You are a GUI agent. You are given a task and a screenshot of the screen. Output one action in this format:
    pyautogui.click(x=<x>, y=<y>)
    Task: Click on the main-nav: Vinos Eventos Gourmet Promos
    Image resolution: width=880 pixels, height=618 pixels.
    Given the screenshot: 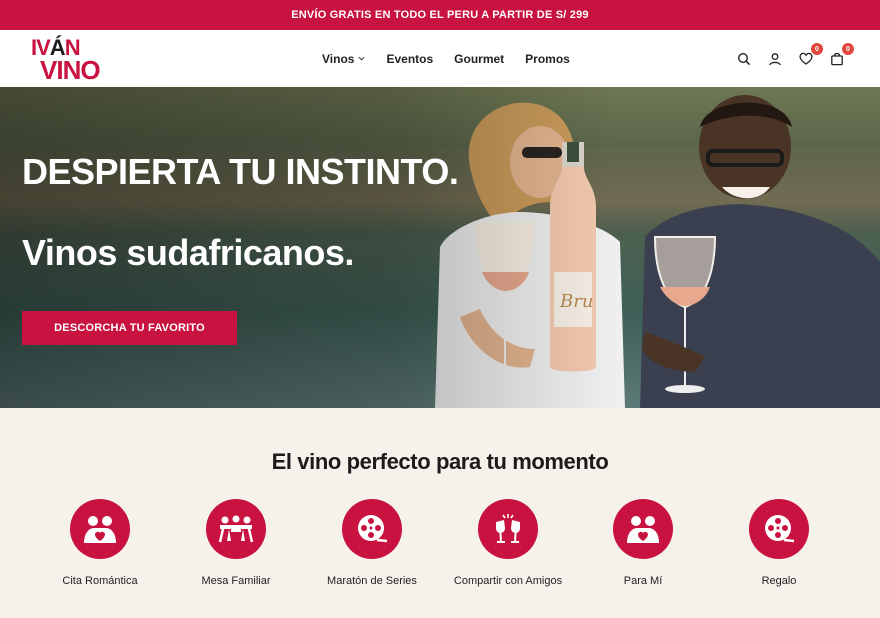 What is the action you would take?
    pyautogui.click(x=446, y=58)
    